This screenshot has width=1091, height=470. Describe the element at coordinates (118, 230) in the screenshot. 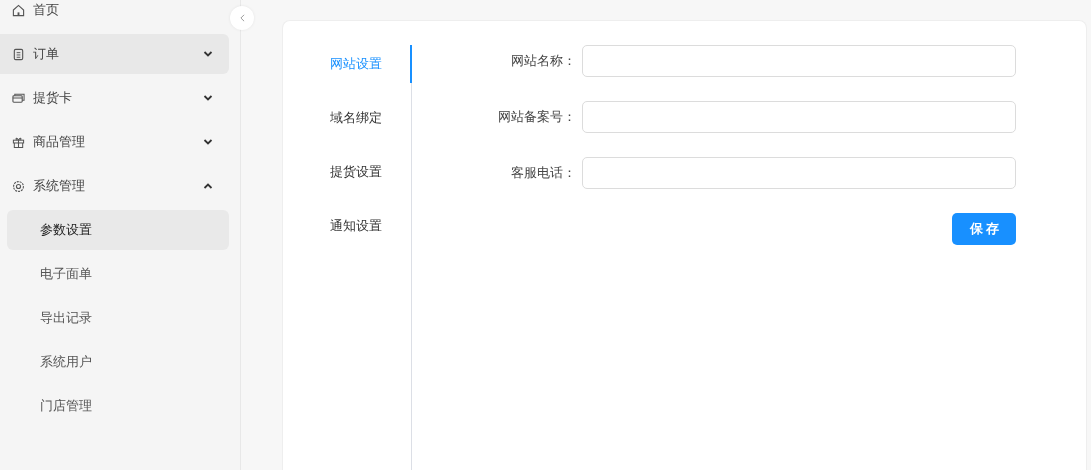

I see `submenu-item: 参数设置` at that location.